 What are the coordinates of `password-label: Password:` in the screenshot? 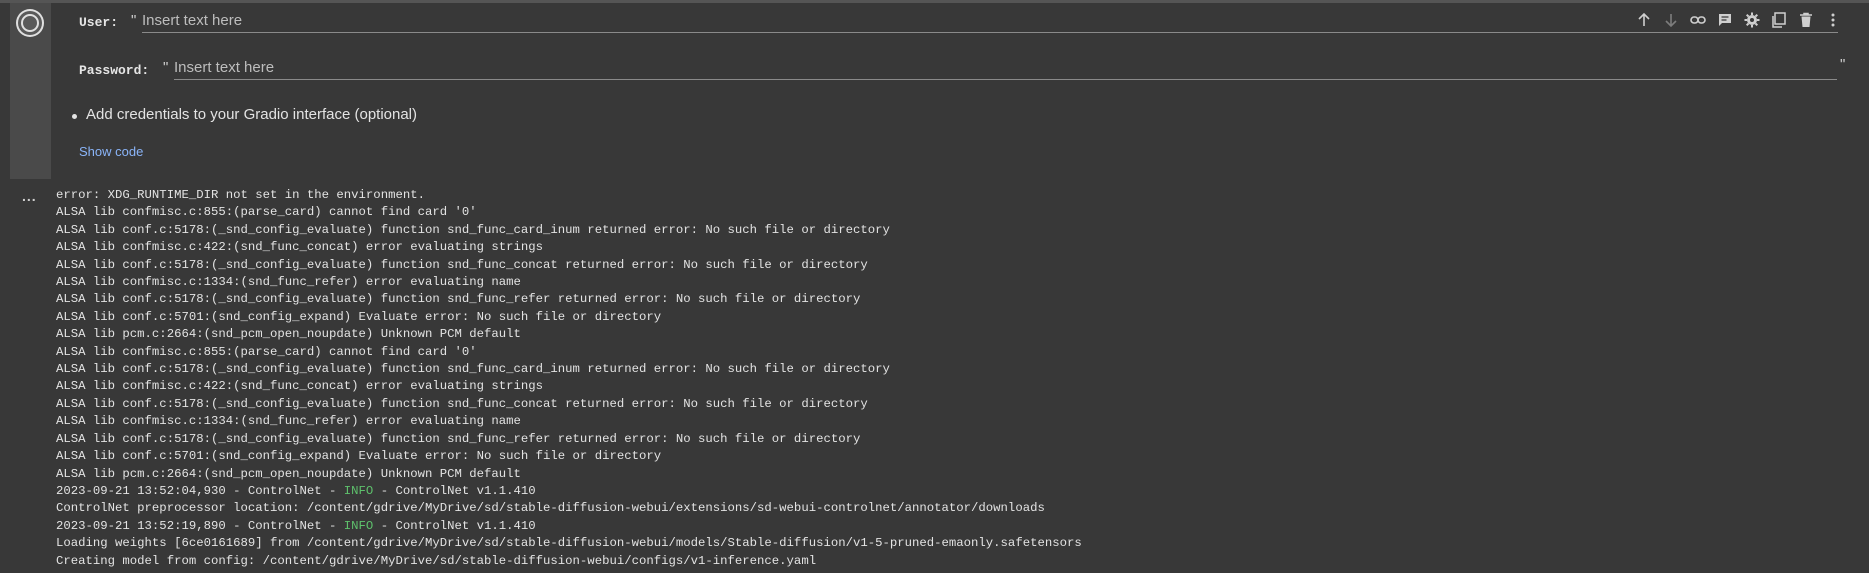 It's located at (114, 70).